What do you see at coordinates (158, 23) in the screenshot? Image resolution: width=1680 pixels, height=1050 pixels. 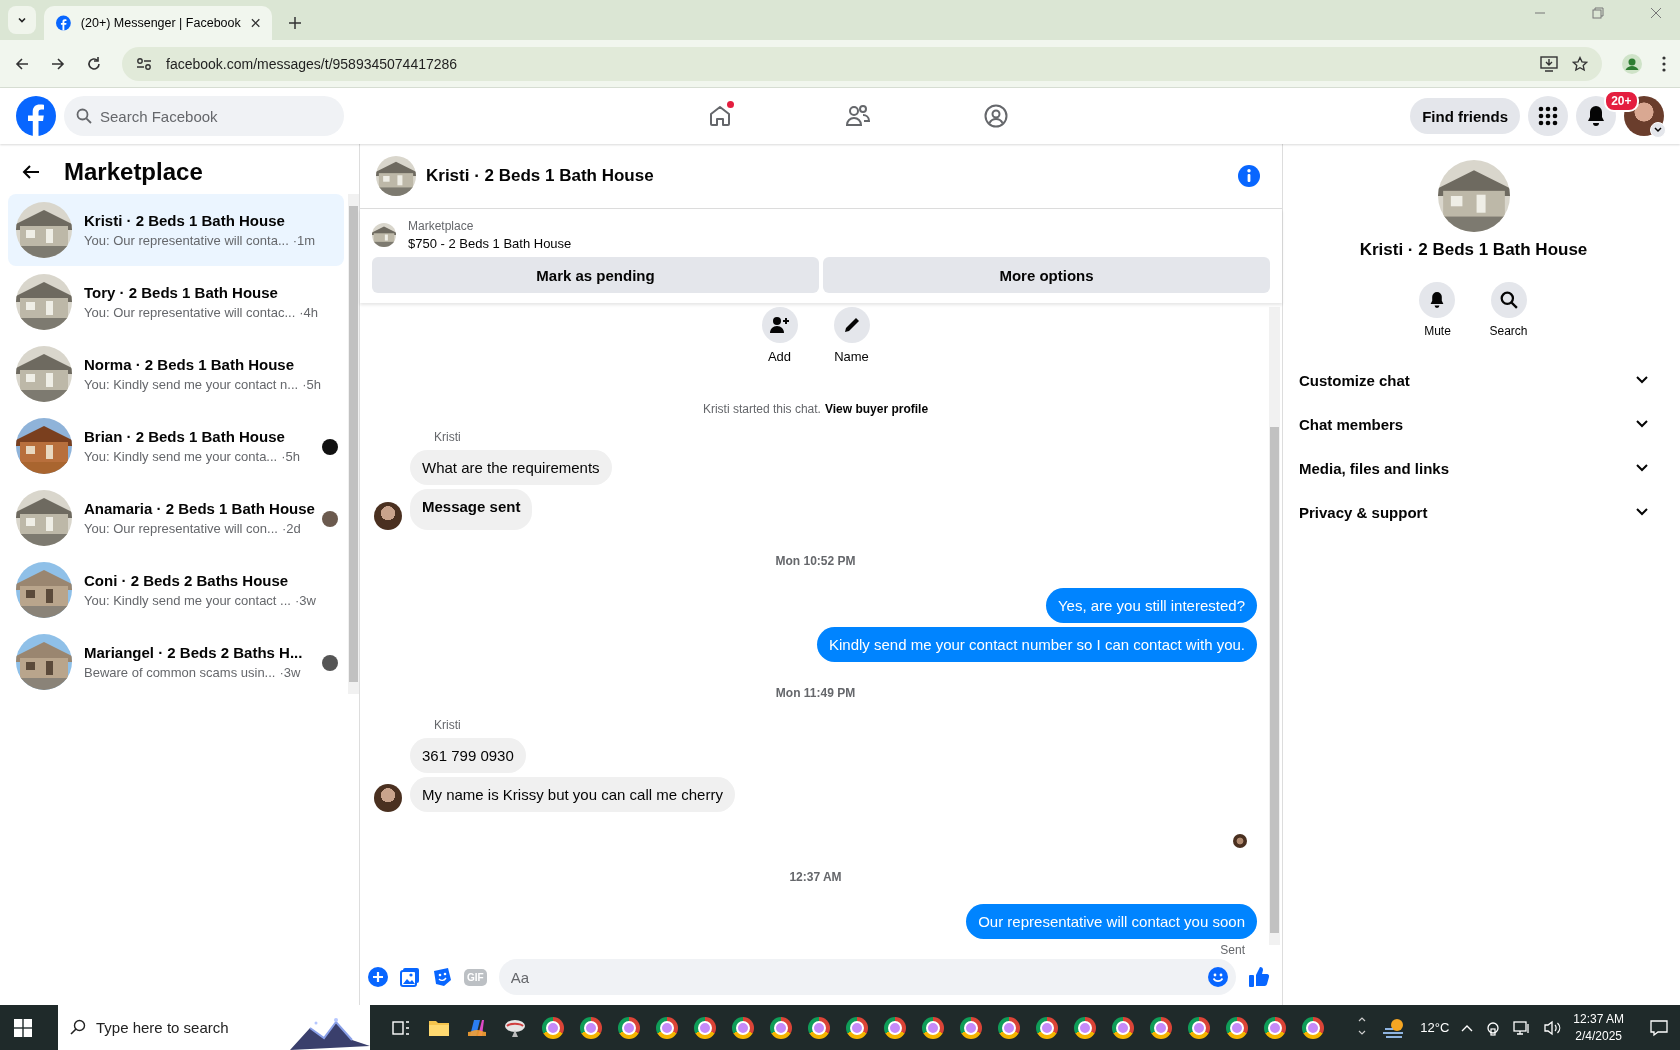 I see `browser-tab: (20+) Messenger | Facebook` at bounding box center [158, 23].